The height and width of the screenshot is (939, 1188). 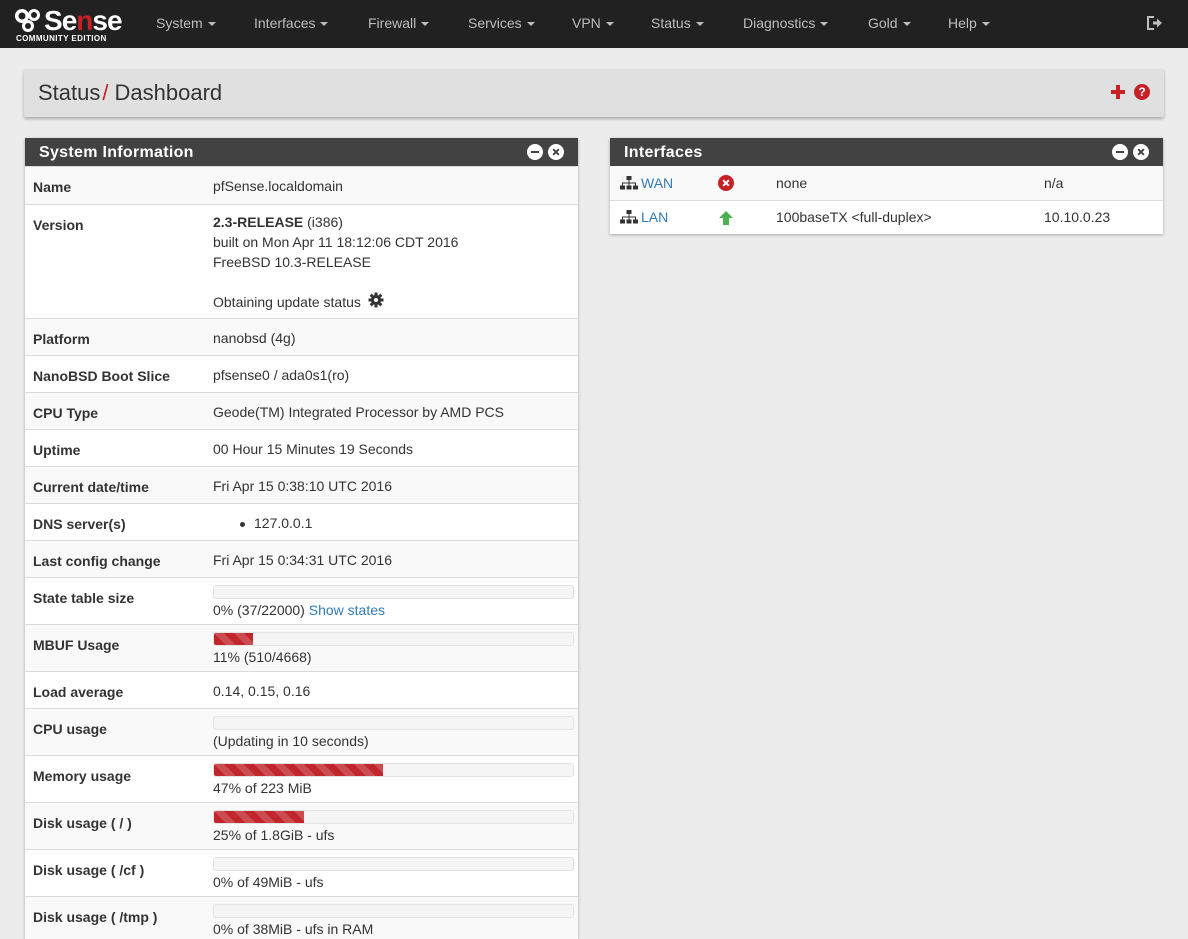 I want to click on table-row: Name pfSense.localdomain, so click(x=301, y=185).